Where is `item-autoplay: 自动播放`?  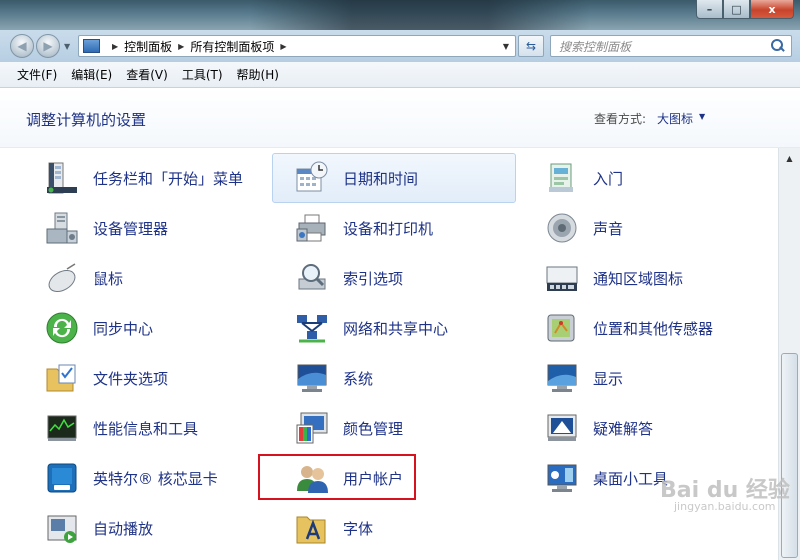 item-autoplay: 自动播放 is located at coordinates (144, 528).